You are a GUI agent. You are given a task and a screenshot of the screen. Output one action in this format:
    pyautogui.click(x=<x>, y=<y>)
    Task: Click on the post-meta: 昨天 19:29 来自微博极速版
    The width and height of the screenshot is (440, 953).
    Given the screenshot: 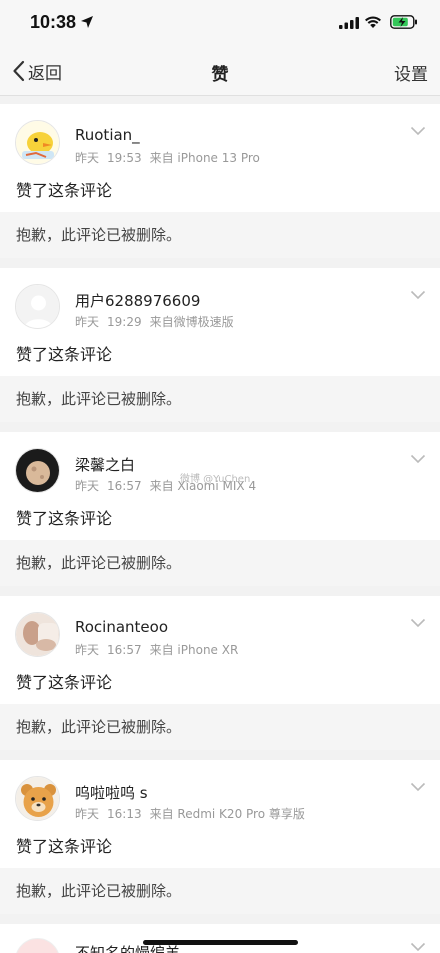 What is the action you would take?
    pyautogui.click(x=154, y=321)
    